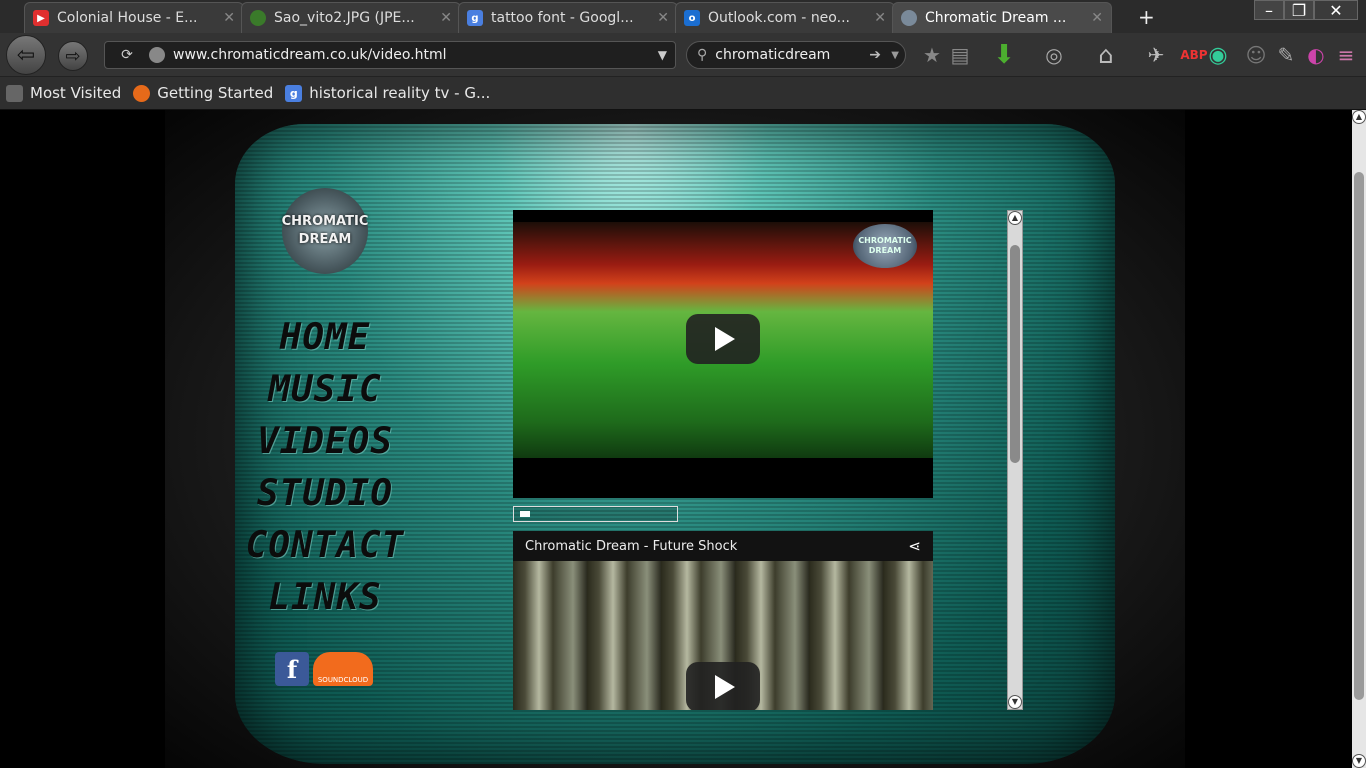 The width and height of the screenshot is (1366, 768). Describe the element at coordinates (215, 93) in the screenshot. I see `bookmark-label: Getting Started` at that location.